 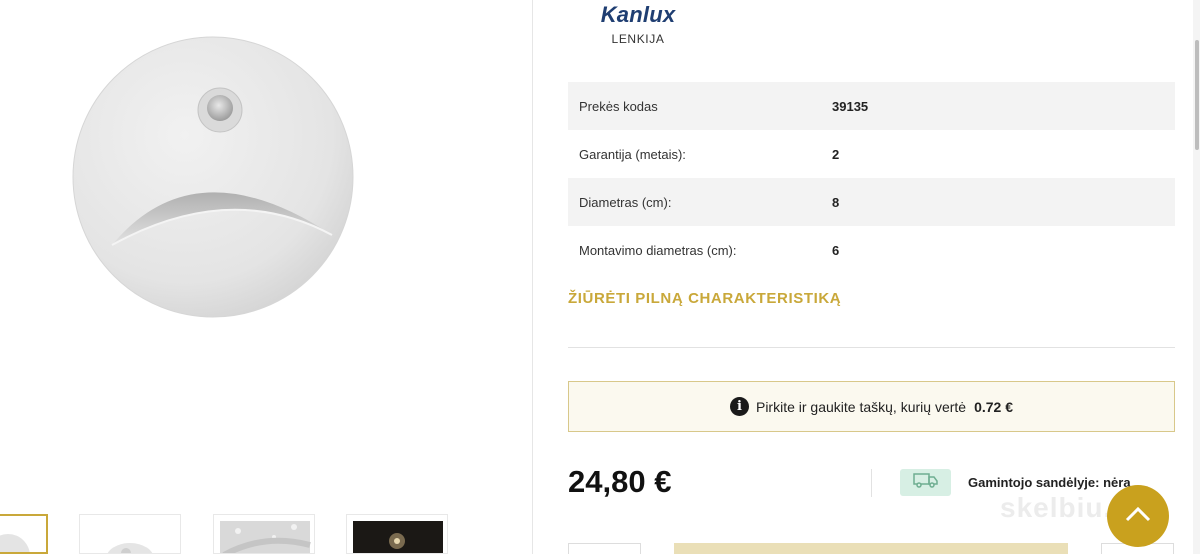 I want to click on spec-value: 39135, so click(x=850, y=106).